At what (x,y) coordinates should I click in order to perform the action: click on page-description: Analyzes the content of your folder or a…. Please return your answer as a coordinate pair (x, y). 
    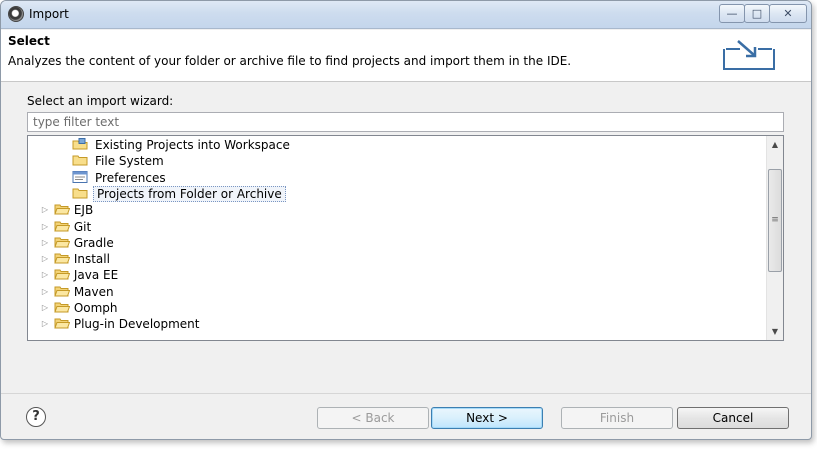
    Looking at the image, I should click on (290, 61).